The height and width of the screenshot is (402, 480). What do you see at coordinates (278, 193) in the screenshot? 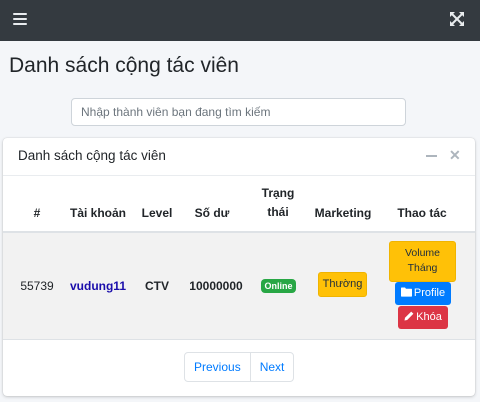
I see `column-header-status-line1: Trạng` at bounding box center [278, 193].